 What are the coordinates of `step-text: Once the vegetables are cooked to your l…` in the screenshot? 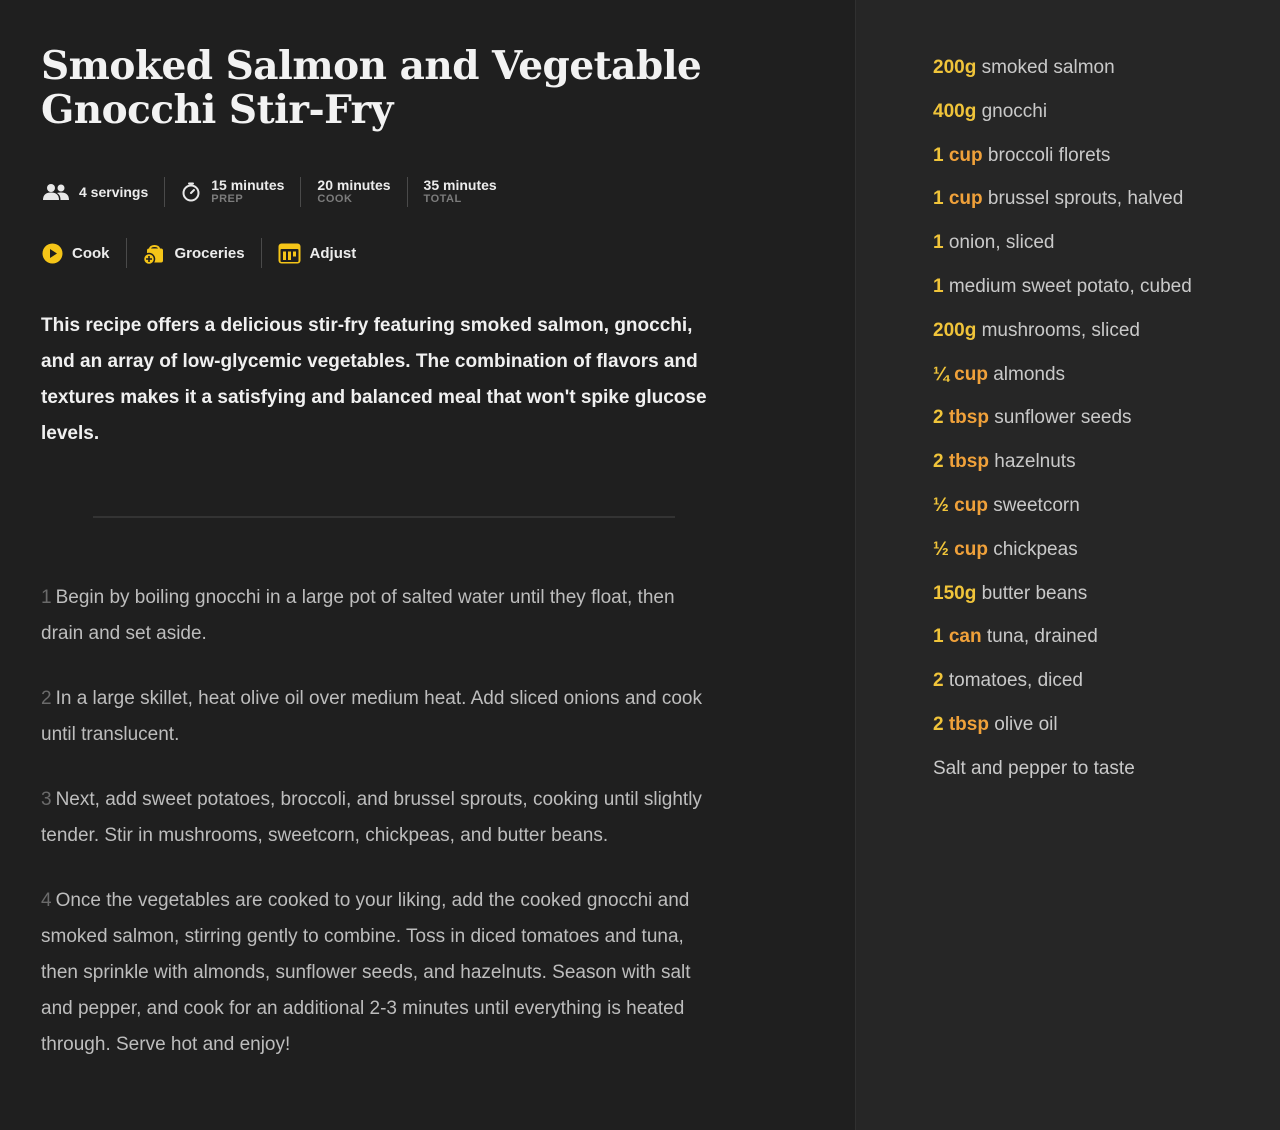 It's located at (366, 972).